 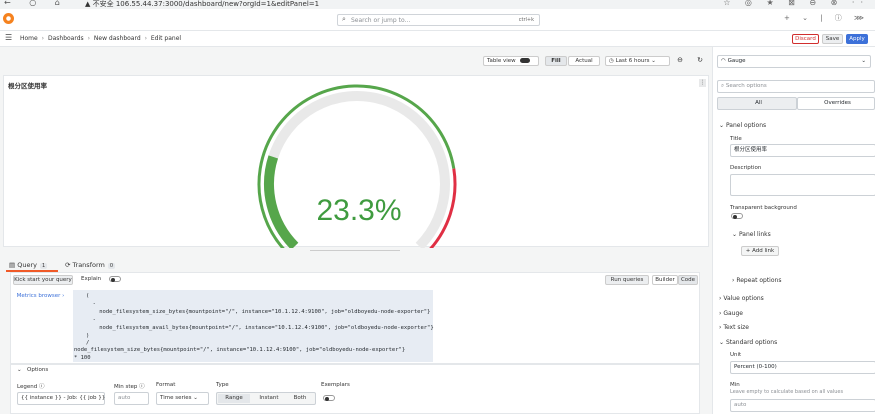 What do you see at coordinates (680, 61) in the screenshot?
I see `zoom-out-icon: ⊖` at bounding box center [680, 61].